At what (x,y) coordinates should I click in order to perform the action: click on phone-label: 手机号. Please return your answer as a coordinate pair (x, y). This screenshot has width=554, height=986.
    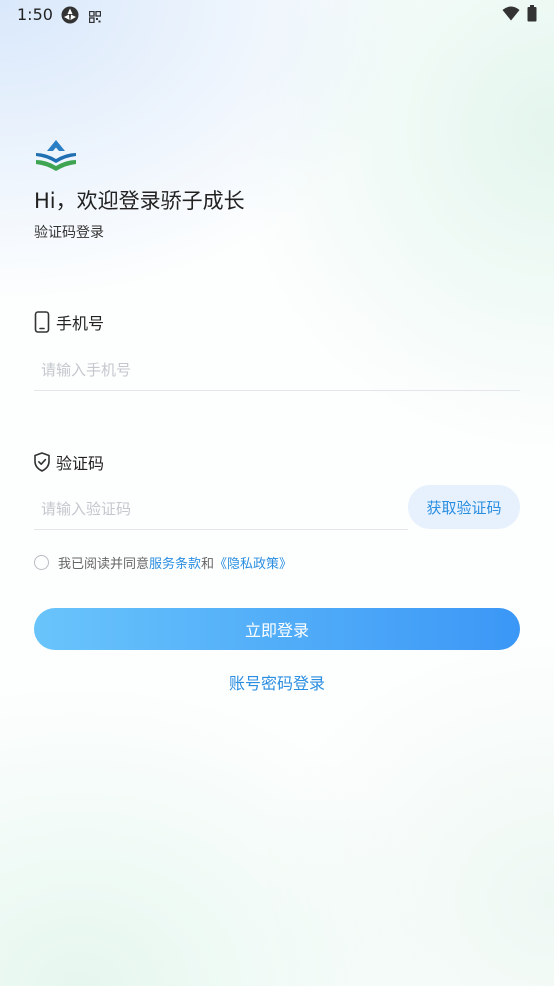
    Looking at the image, I should click on (69, 322).